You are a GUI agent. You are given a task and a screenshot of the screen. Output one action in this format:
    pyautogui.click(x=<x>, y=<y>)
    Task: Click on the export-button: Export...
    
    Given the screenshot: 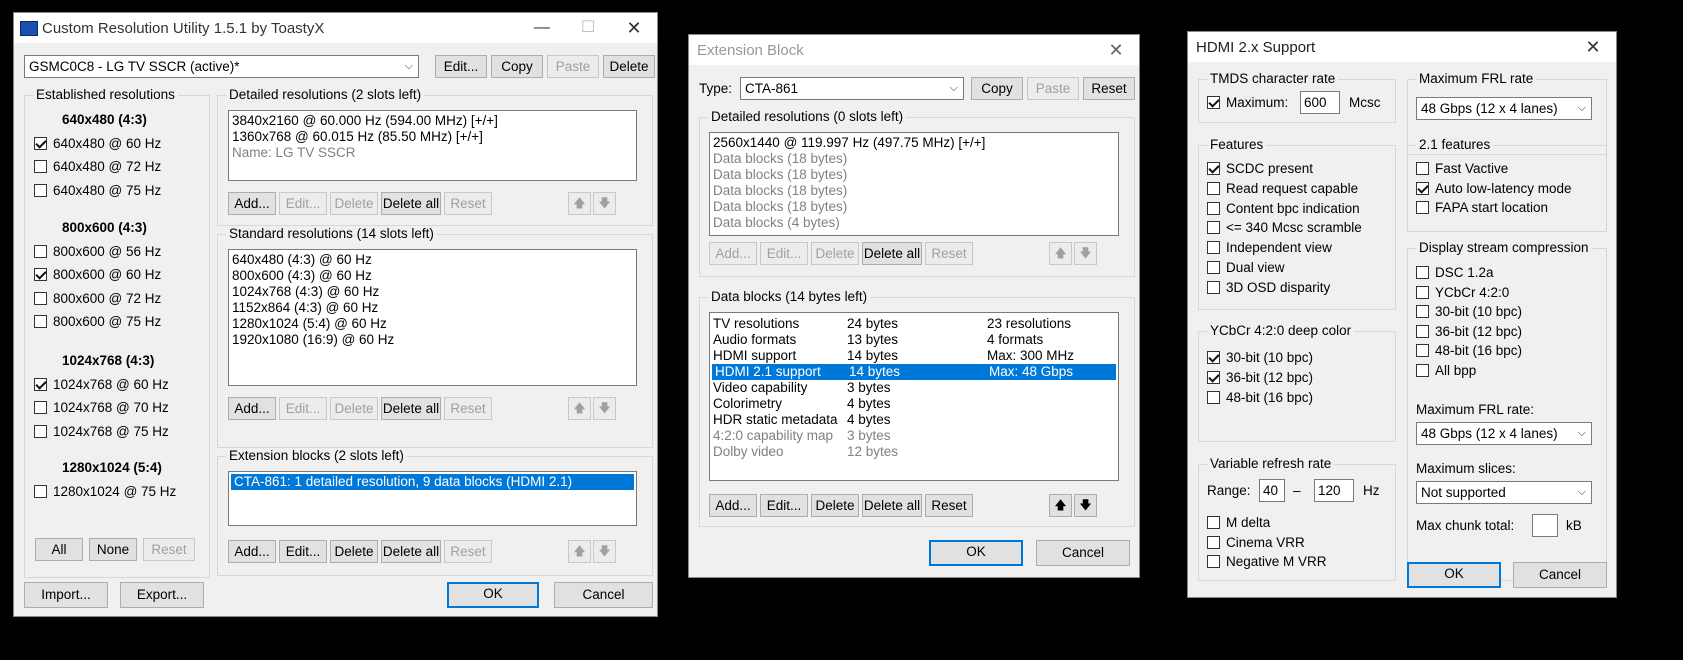 What is the action you would take?
    pyautogui.click(x=162, y=595)
    